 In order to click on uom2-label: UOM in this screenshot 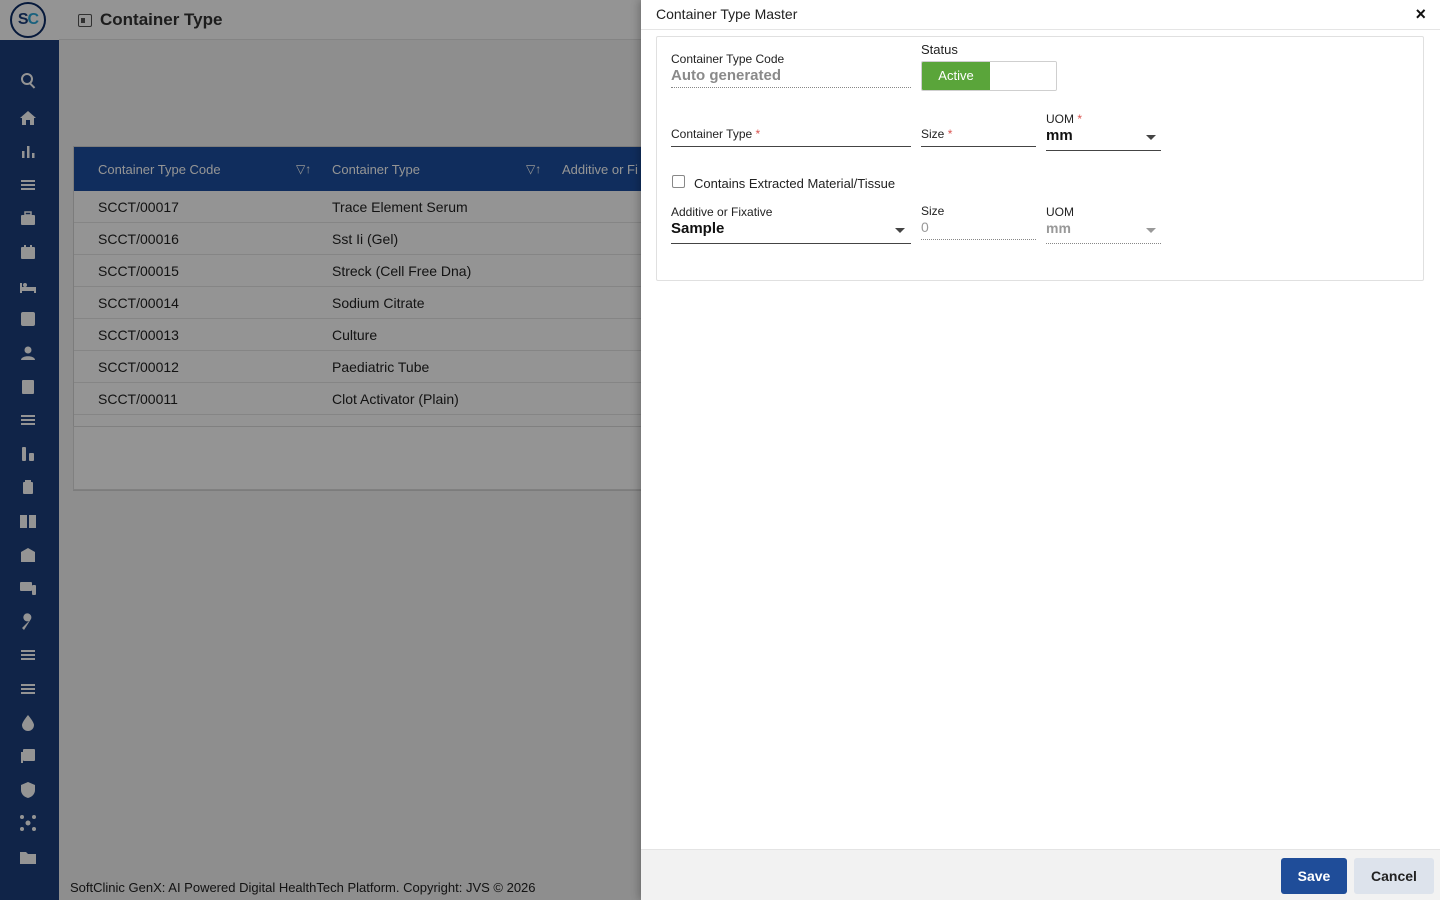, I will do `click(1060, 212)`.